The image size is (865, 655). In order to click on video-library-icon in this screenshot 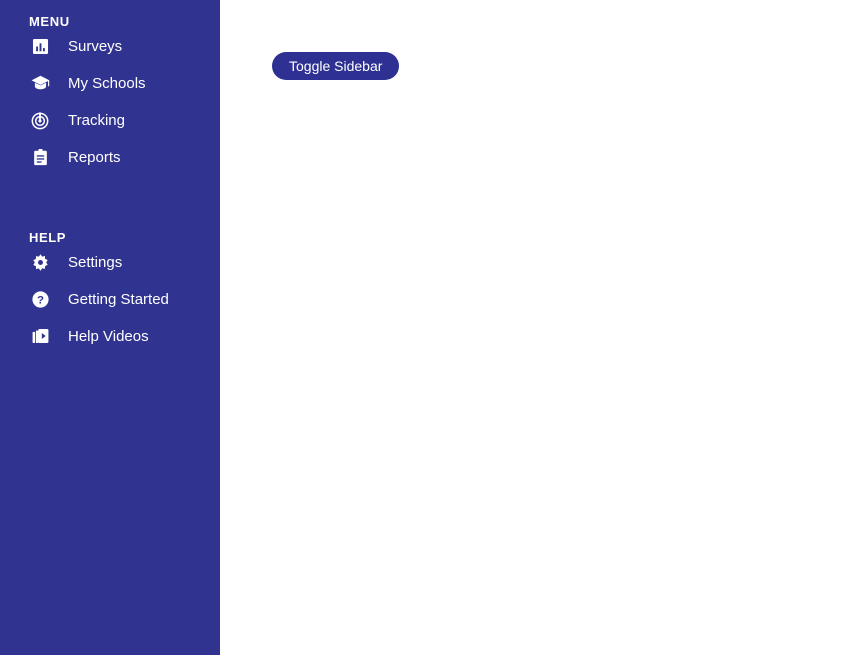, I will do `click(40, 337)`.